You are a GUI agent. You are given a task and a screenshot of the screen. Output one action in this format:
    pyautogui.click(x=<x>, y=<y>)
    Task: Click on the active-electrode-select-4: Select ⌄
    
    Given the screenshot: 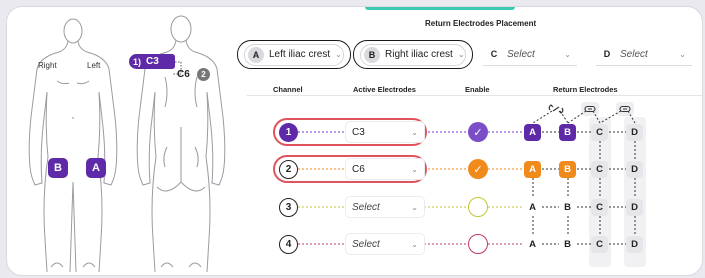 What is the action you would take?
    pyautogui.click(x=385, y=244)
    